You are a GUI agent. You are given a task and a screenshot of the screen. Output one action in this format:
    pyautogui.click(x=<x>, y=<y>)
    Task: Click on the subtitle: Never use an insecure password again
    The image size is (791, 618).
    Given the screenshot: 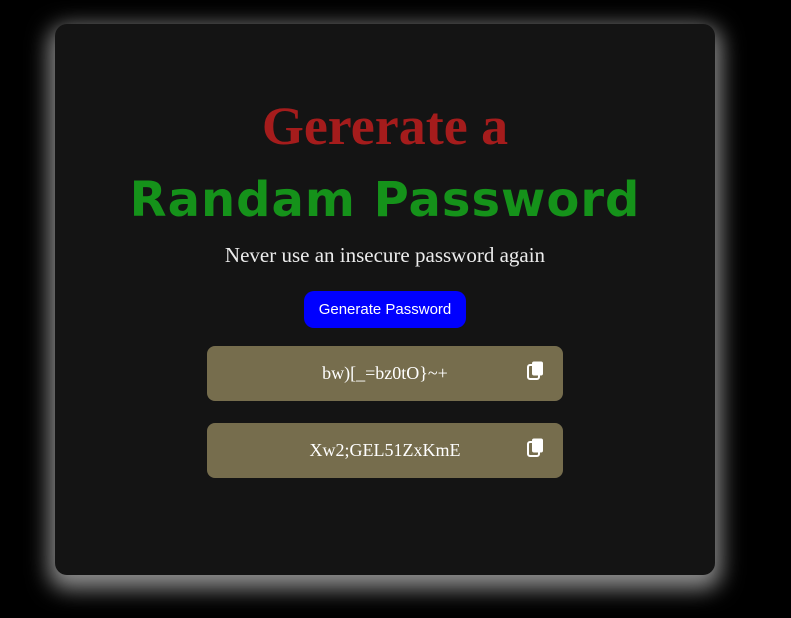 What is the action you would take?
    pyautogui.click(x=385, y=255)
    